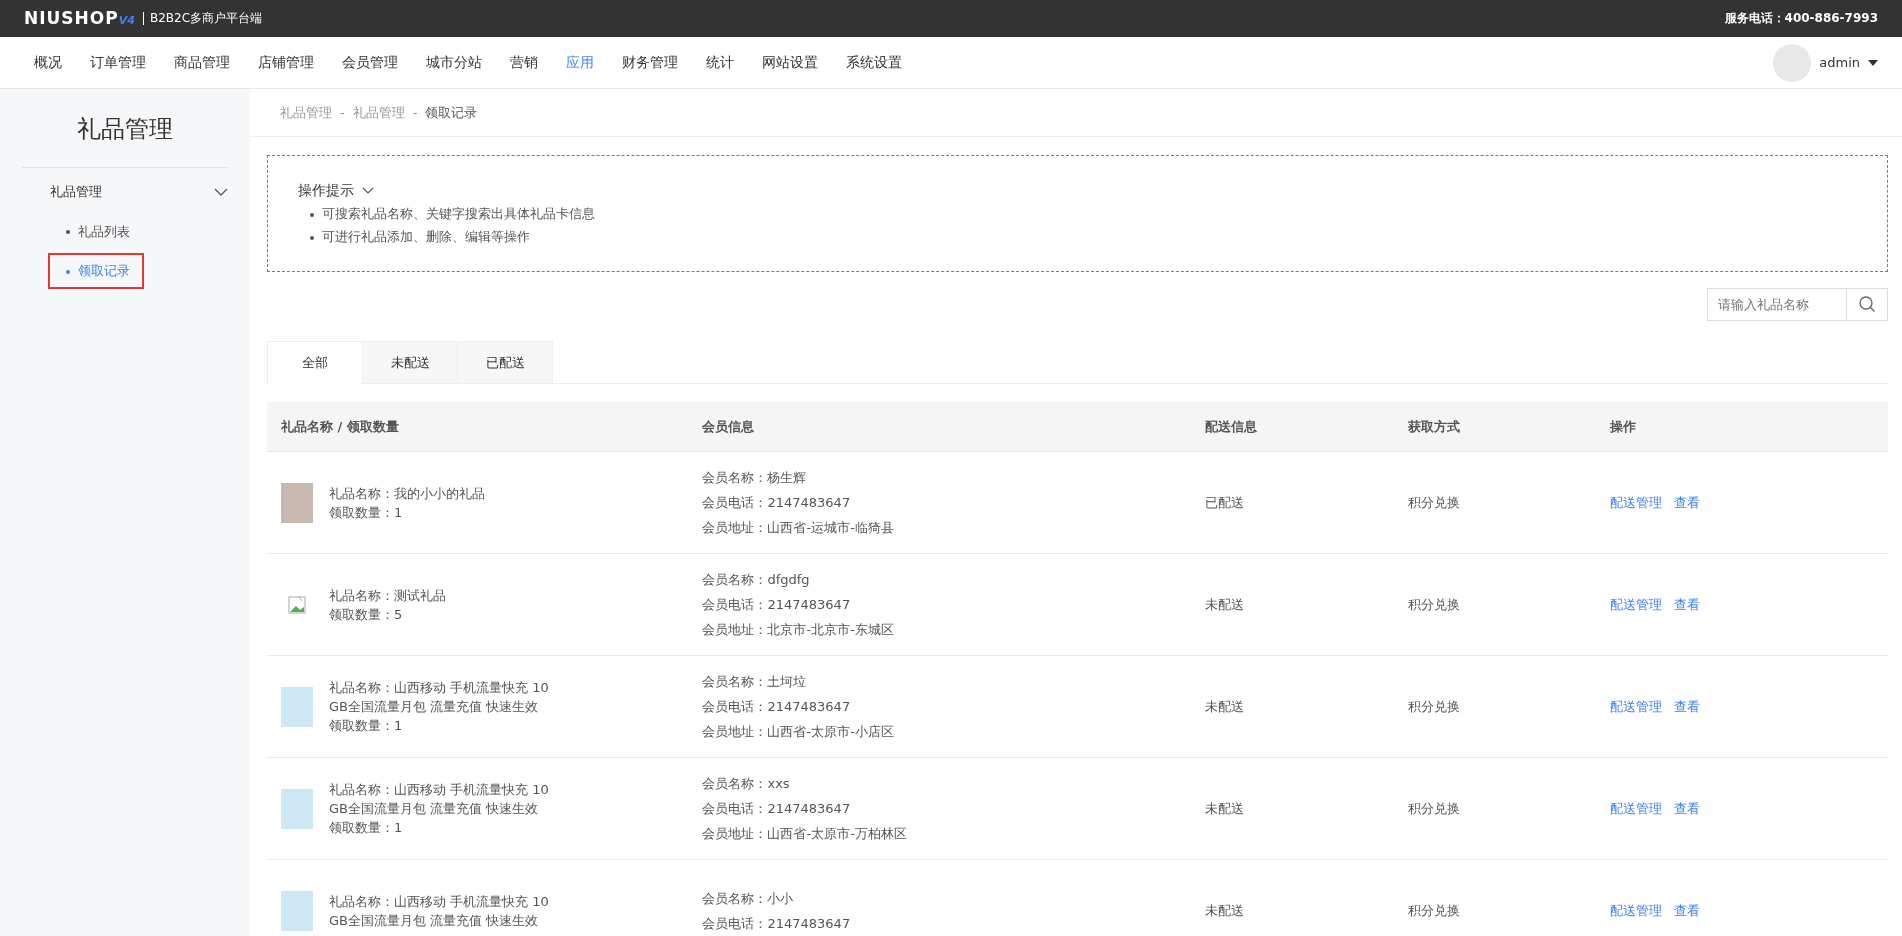 This screenshot has width=1902, height=936. I want to click on search-field: 请输入礼品名称, so click(1777, 304).